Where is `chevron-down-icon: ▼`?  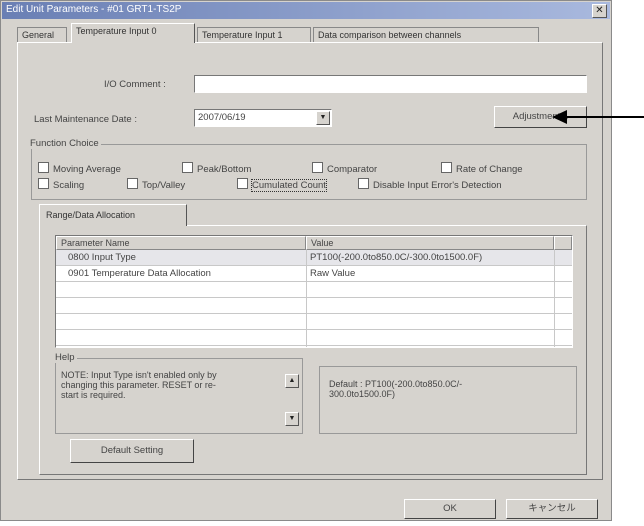
chevron-down-icon: ▼ is located at coordinates (323, 118).